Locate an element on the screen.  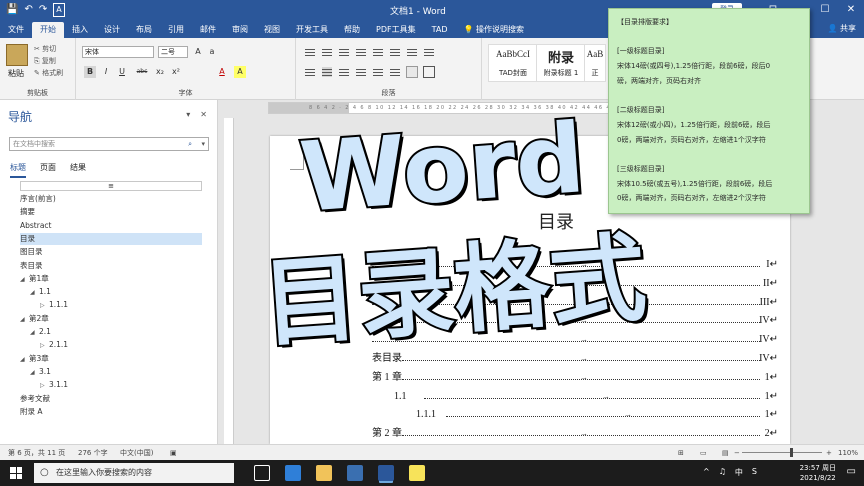
nav-heading-item: 摘要 is located at coordinates (111, 212).